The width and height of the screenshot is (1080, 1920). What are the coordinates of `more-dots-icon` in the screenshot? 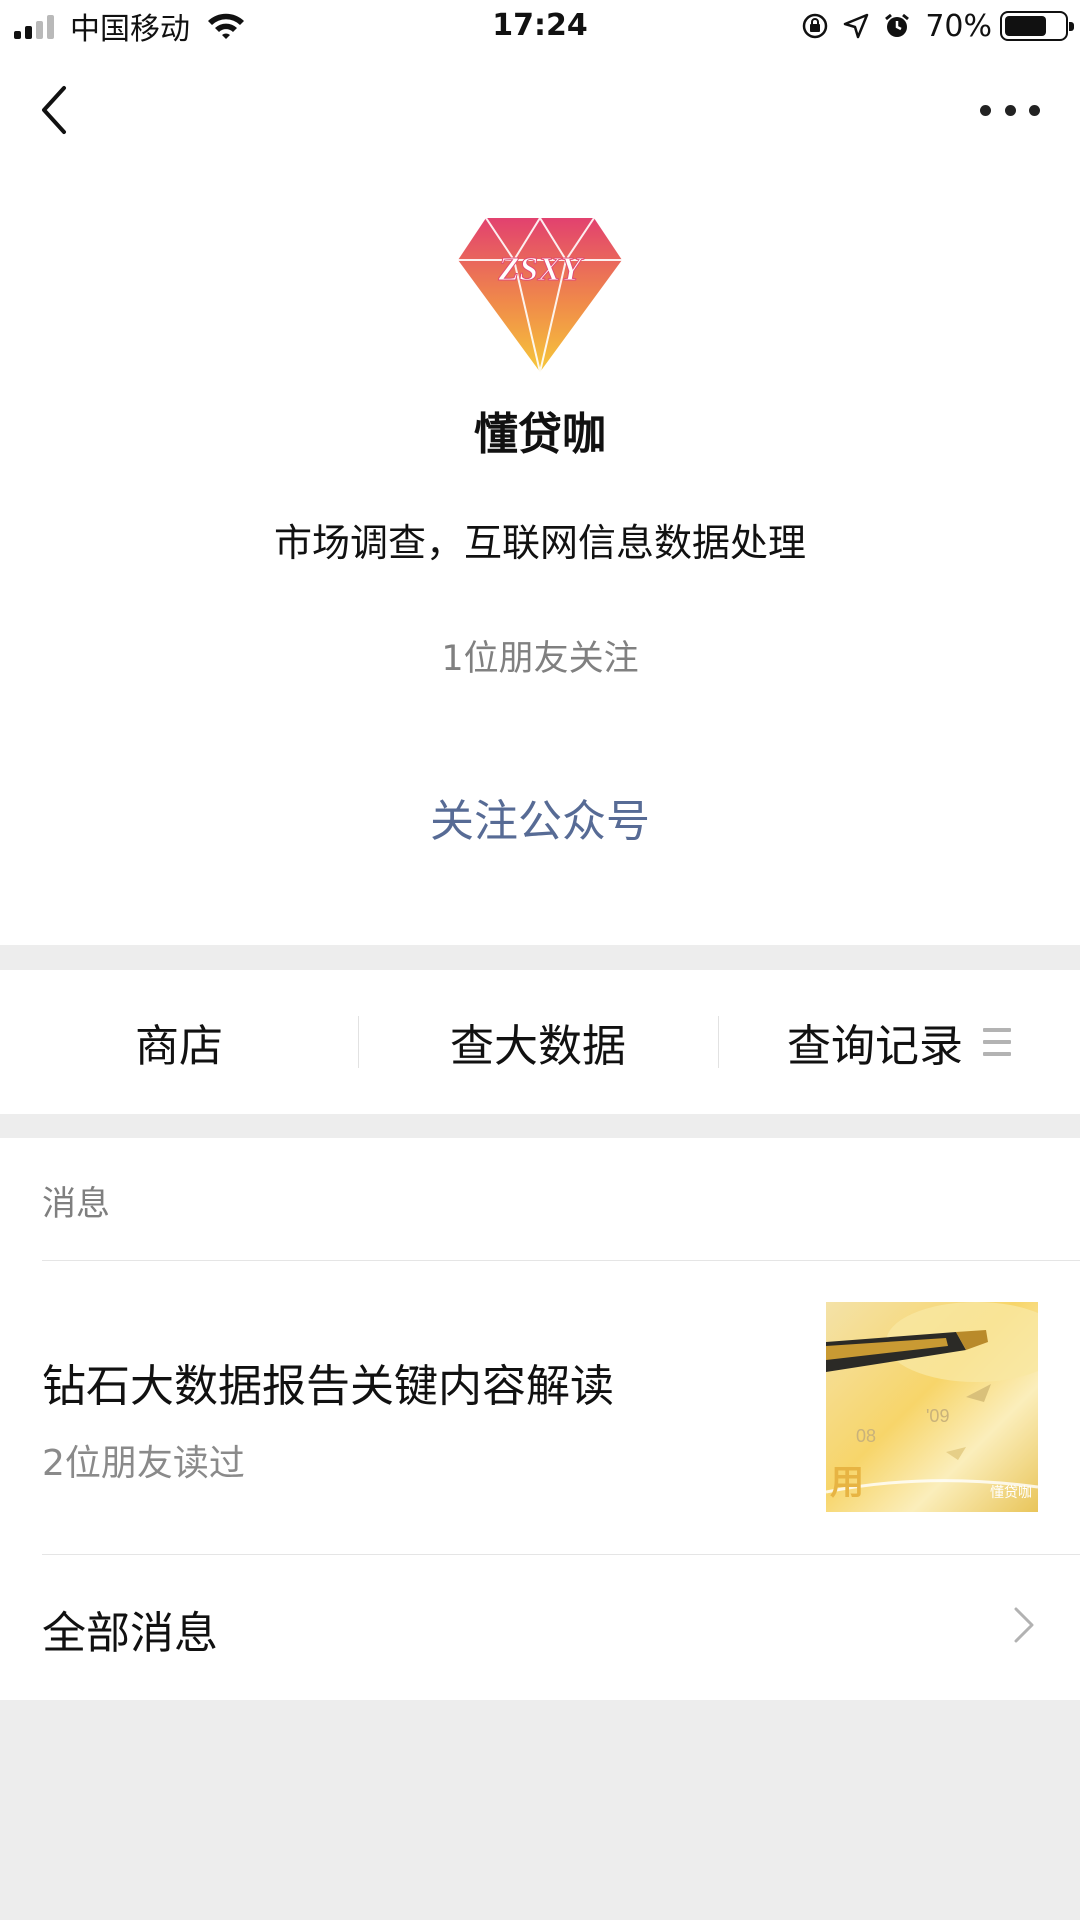 It's located at (1010, 110).